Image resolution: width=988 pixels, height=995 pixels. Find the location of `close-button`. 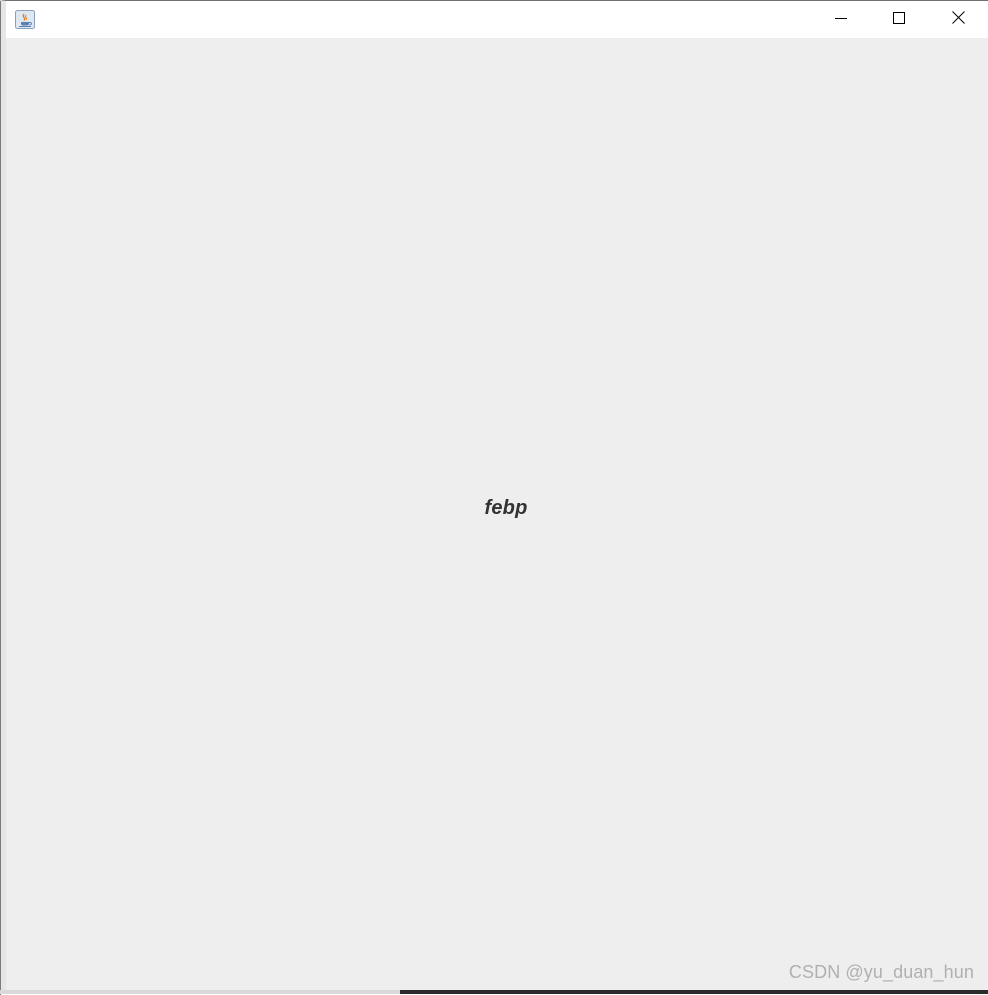

close-button is located at coordinates (958, 19).